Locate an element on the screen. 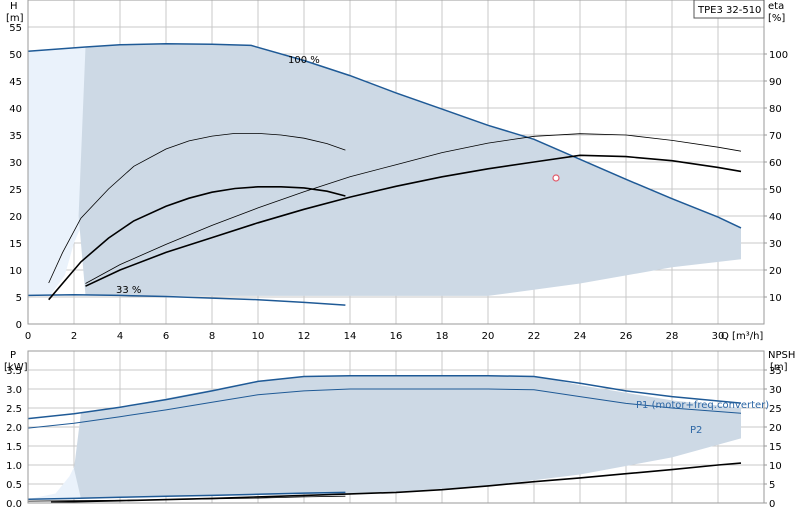 The width and height of the screenshot is (800, 520). upper-x-tick-label: 18 is located at coordinates (442, 336).